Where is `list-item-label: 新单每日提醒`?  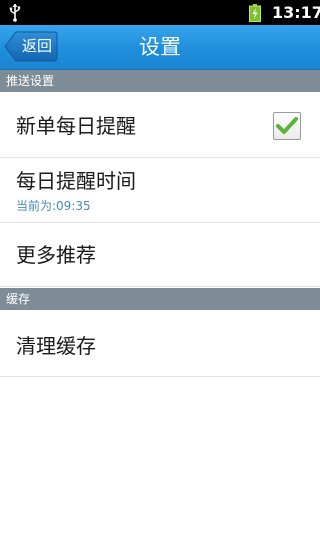
list-item-label: 新单每日提醒 is located at coordinates (76, 126).